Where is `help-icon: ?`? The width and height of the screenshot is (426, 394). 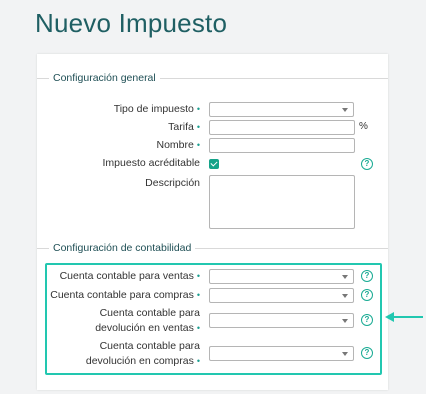 help-icon: ? is located at coordinates (367, 164).